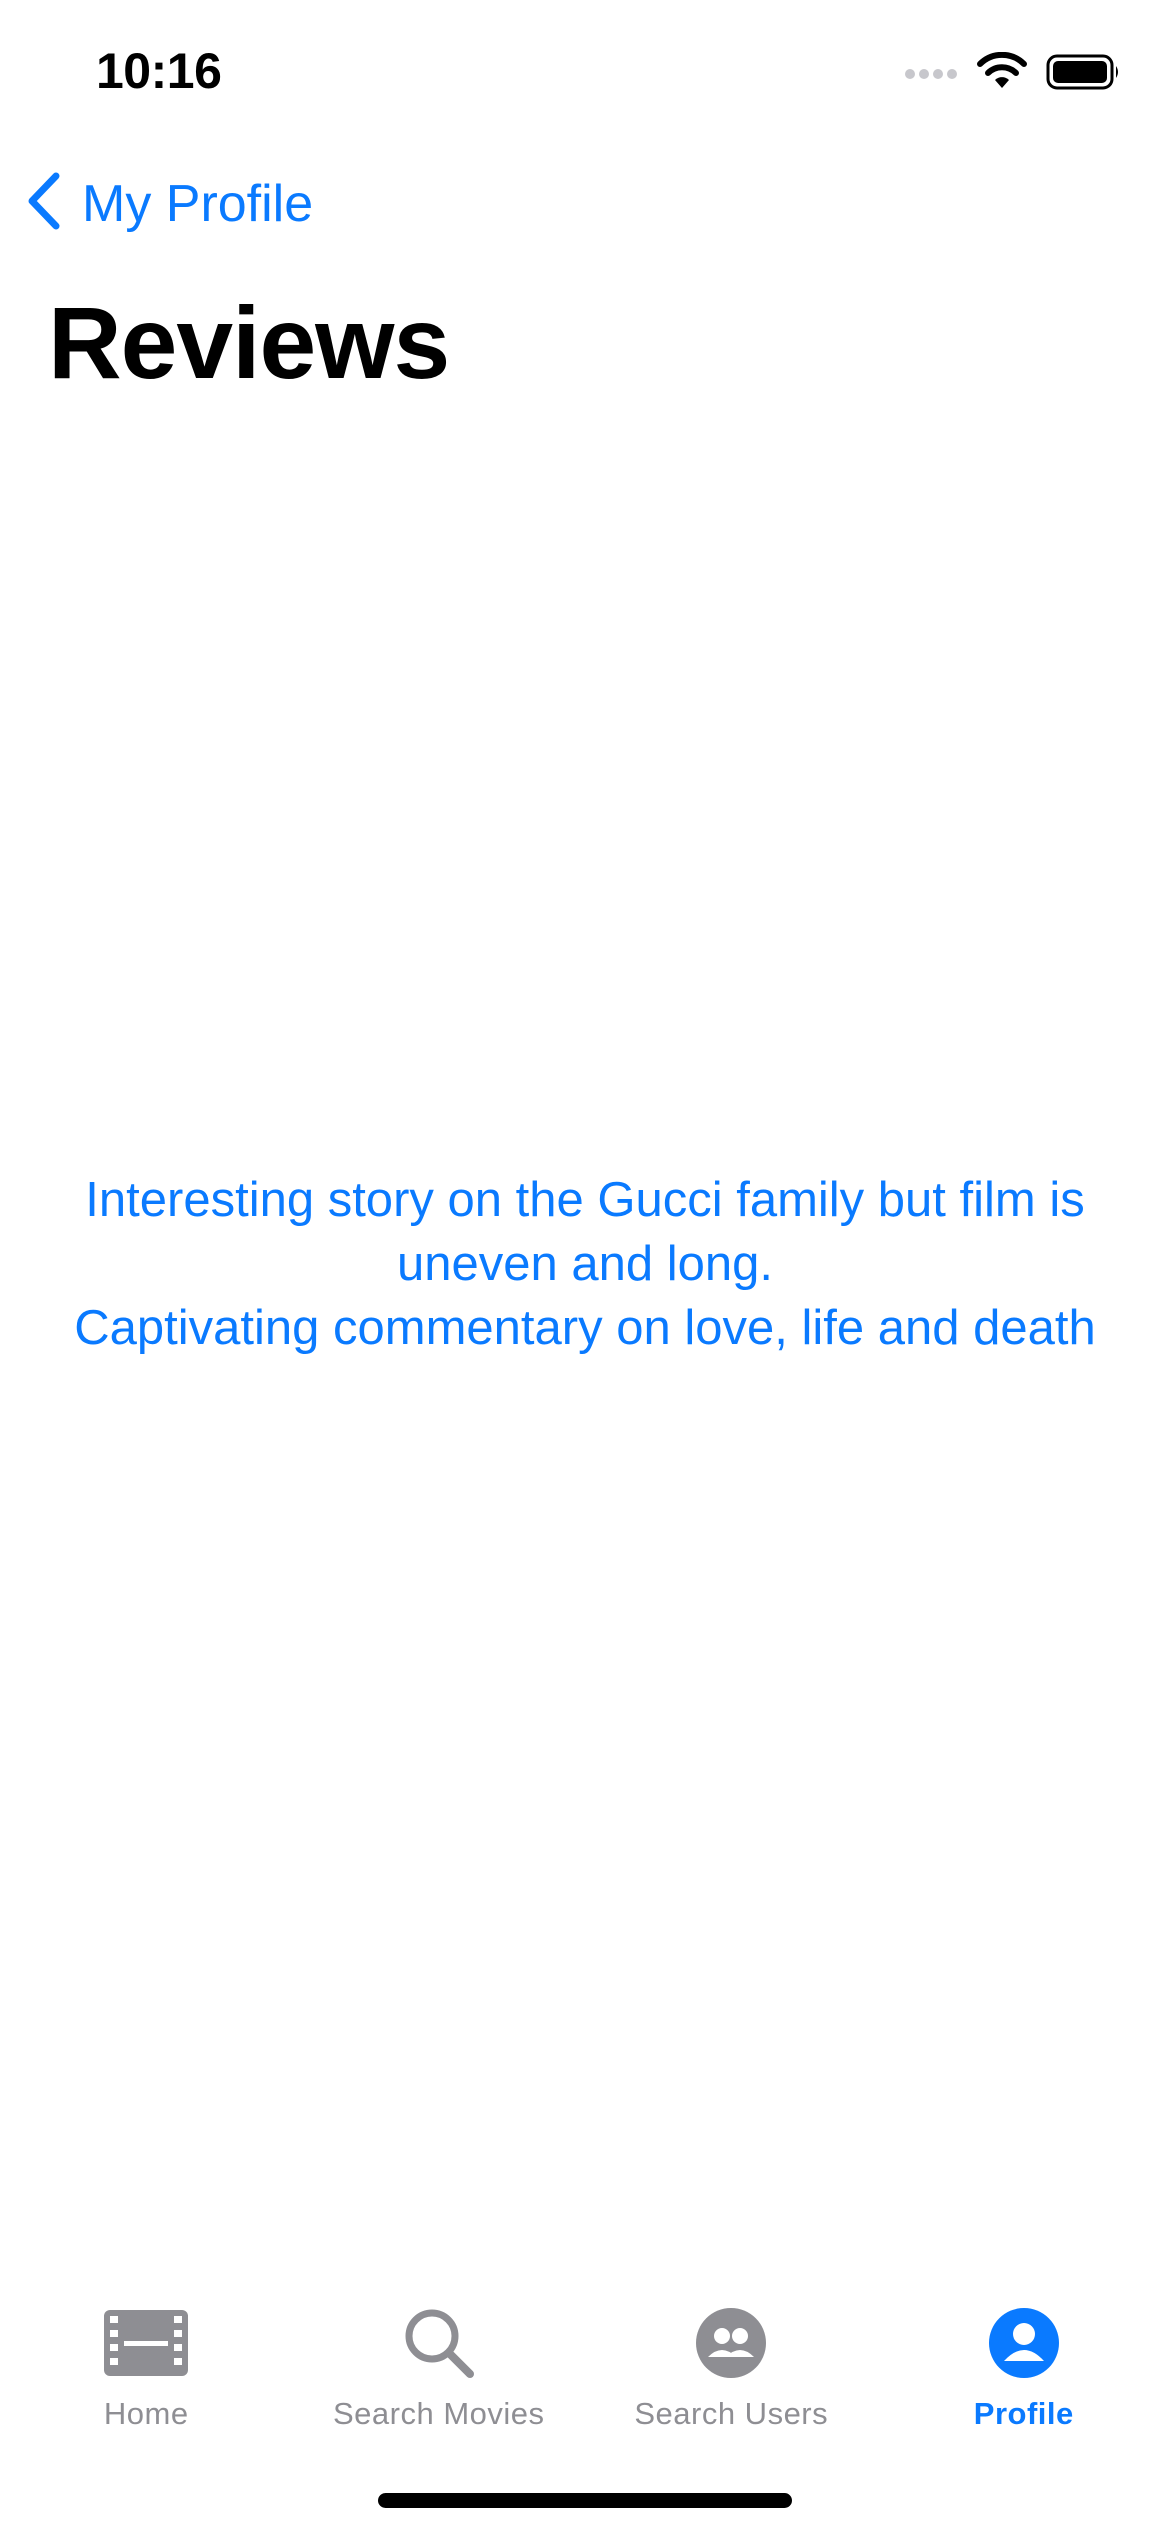 This screenshot has width=1170, height=2532. I want to click on tab-profile: Profile, so click(1024, 2370).